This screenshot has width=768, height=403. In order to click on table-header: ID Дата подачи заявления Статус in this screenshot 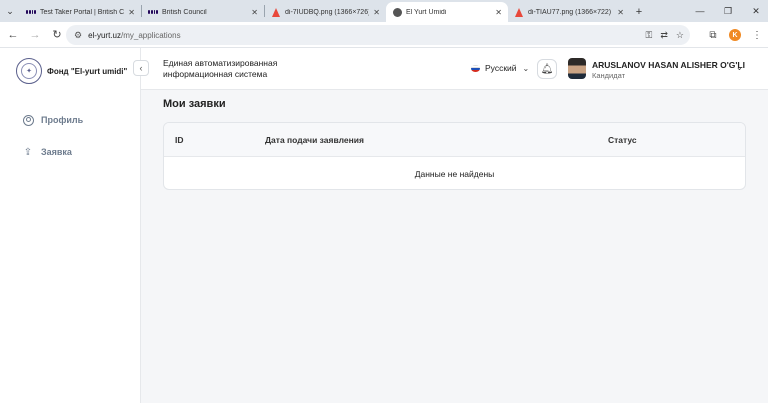, I will do `click(454, 140)`.